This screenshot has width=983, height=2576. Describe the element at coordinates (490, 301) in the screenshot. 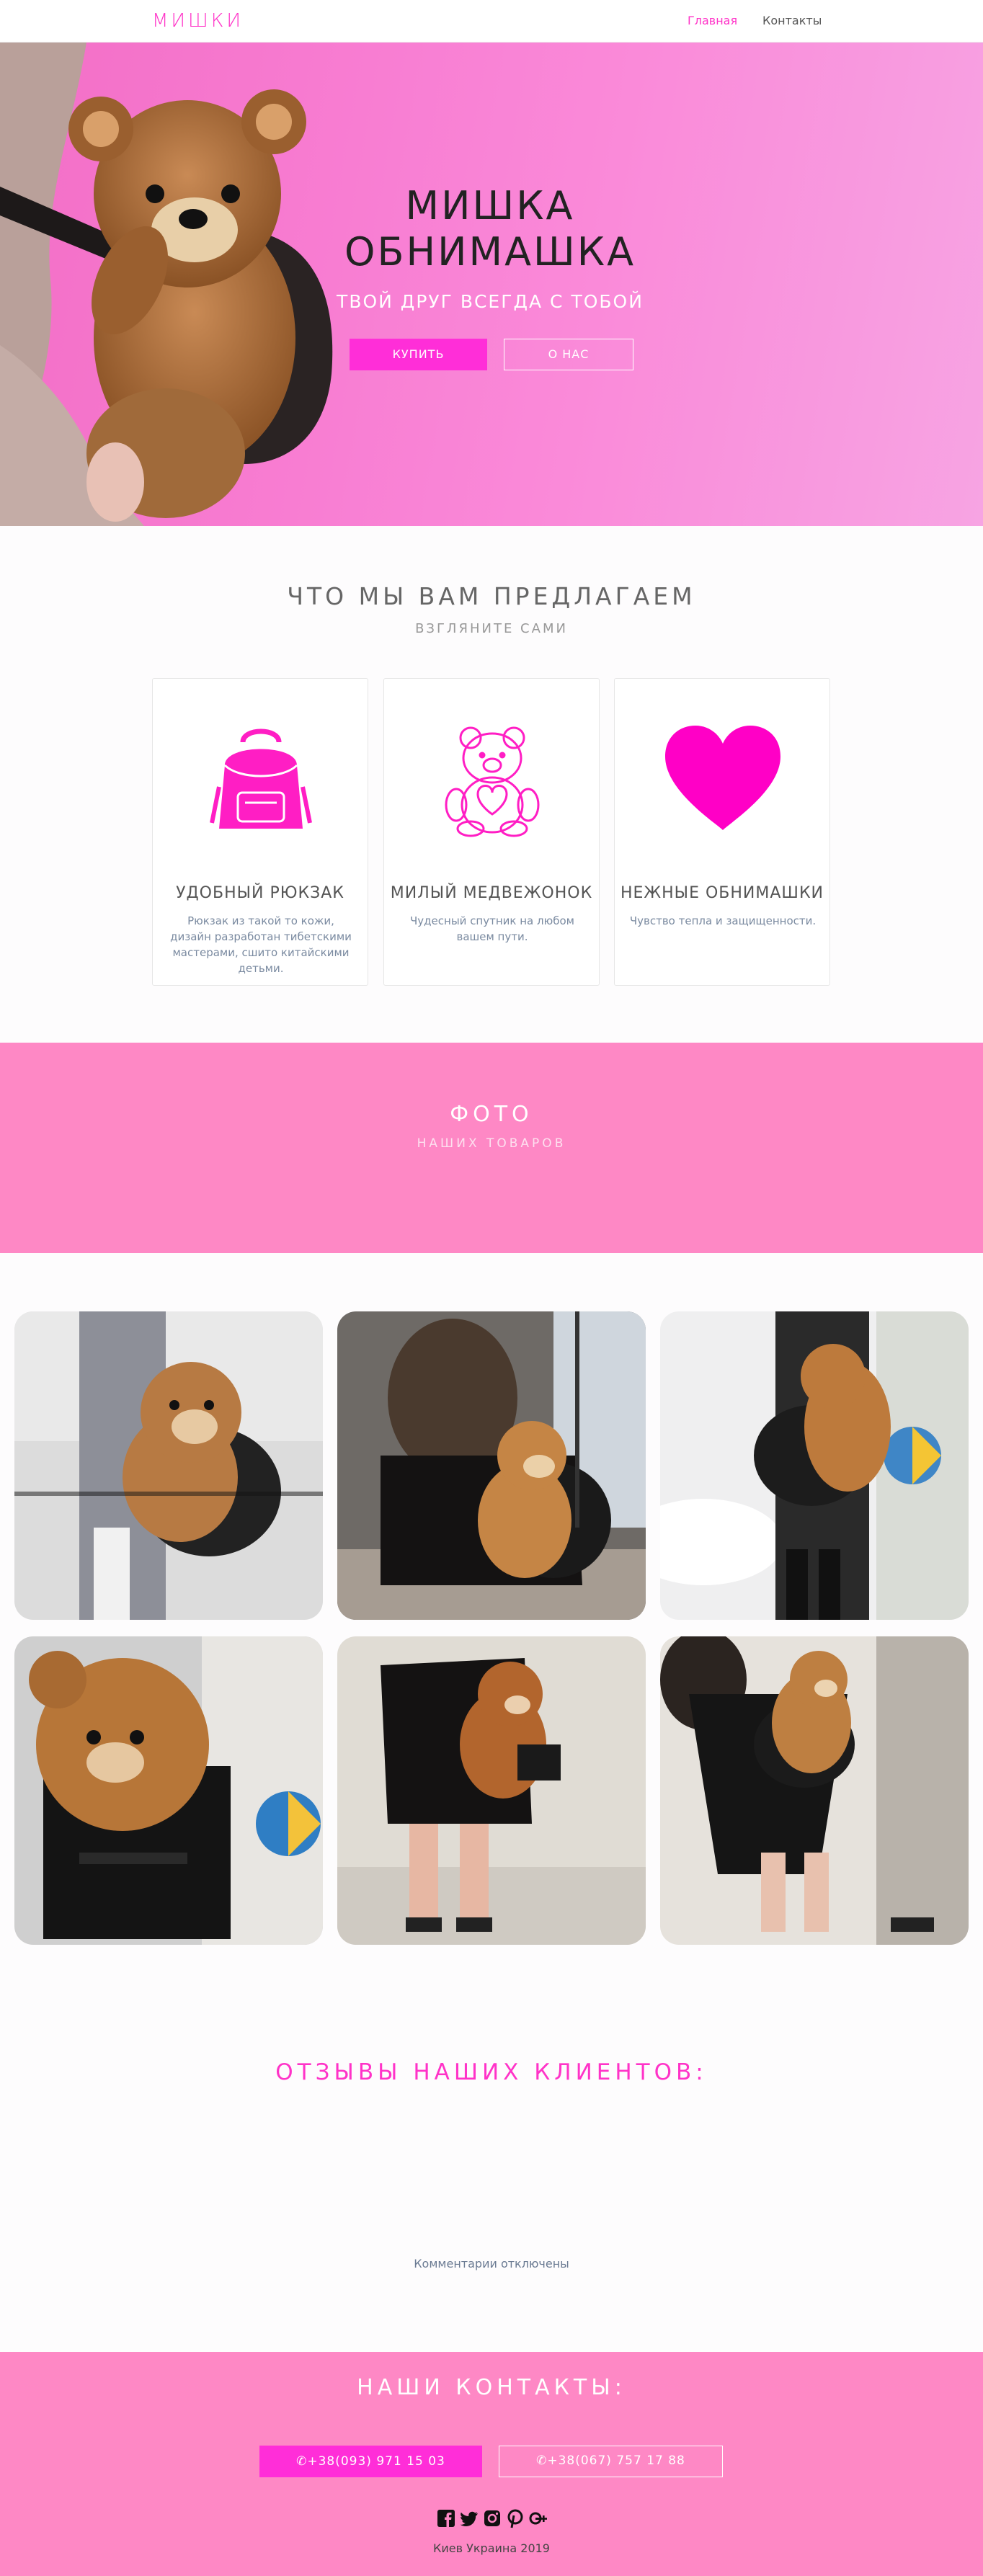

I see `hero-subtitle: ТВОЙ ДРУГ ВСЕГДА С ТОБОЙ` at that location.